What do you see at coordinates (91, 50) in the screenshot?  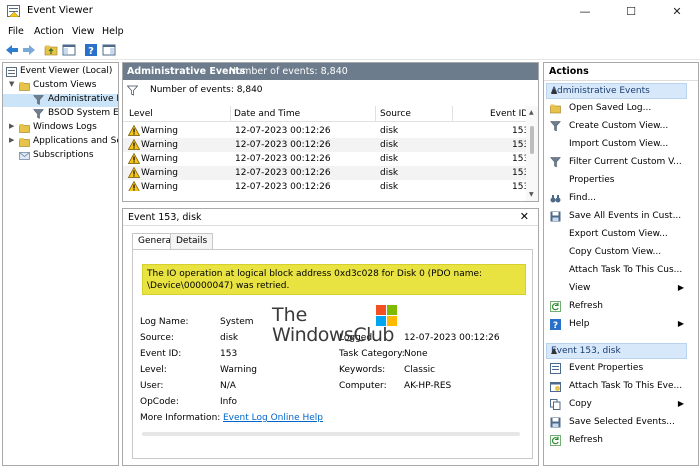 I see `help-icon: ?` at bounding box center [91, 50].